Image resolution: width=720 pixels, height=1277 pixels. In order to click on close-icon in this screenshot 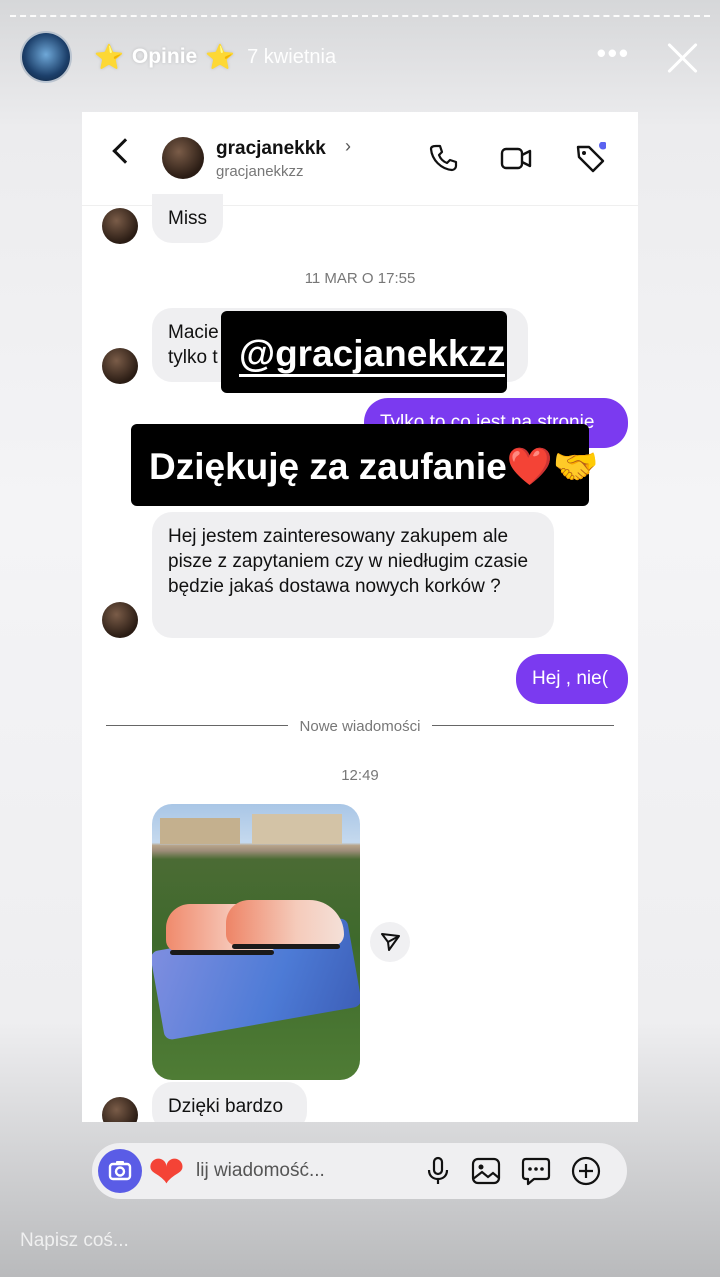, I will do `click(682, 56)`.